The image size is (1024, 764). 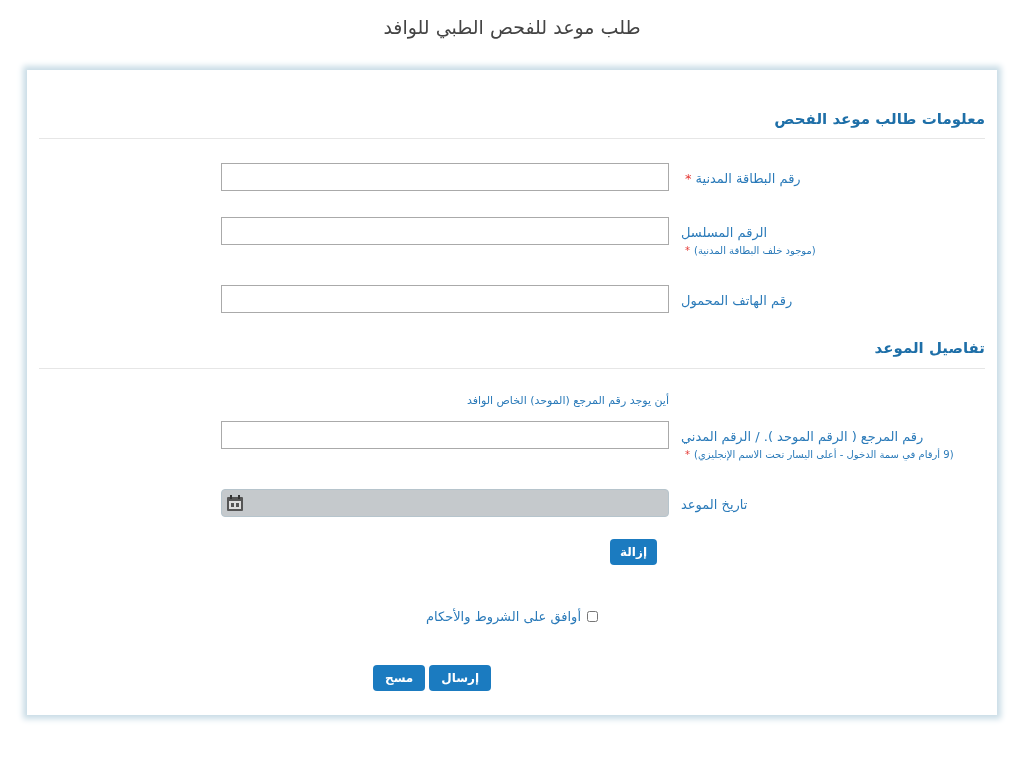 I want to click on terms-checkbox, so click(x=592, y=617).